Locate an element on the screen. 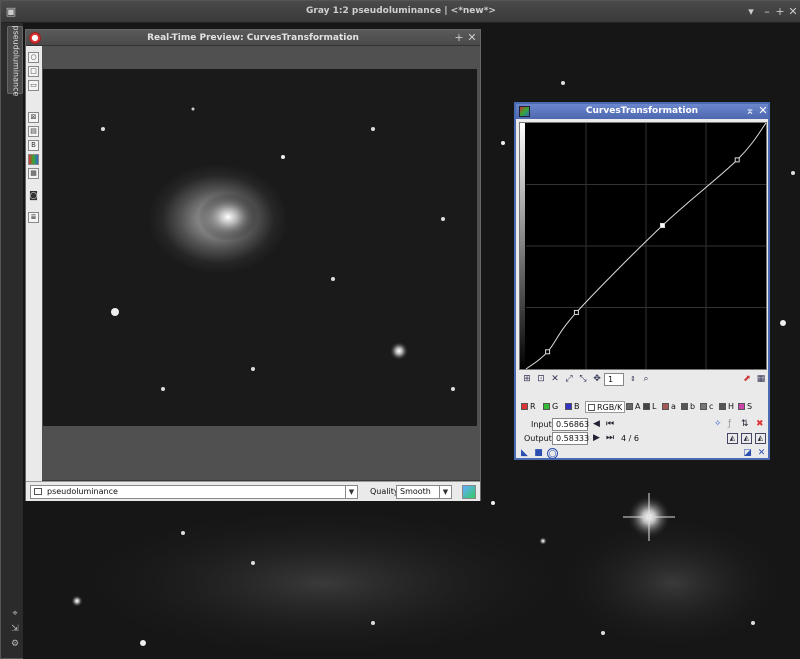  channel-b: B is located at coordinates (572, 407).